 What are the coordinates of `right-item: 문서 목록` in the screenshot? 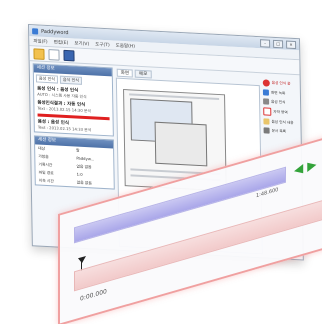 It's located at (280, 131).